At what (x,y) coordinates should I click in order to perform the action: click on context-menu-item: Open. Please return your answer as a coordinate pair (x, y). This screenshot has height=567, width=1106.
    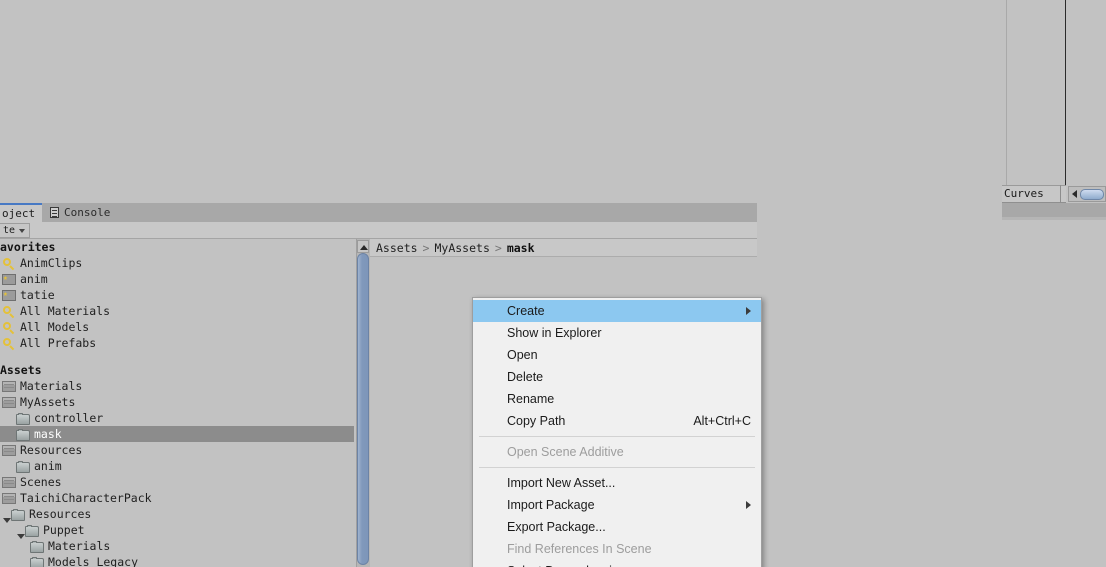
    Looking at the image, I should click on (617, 355).